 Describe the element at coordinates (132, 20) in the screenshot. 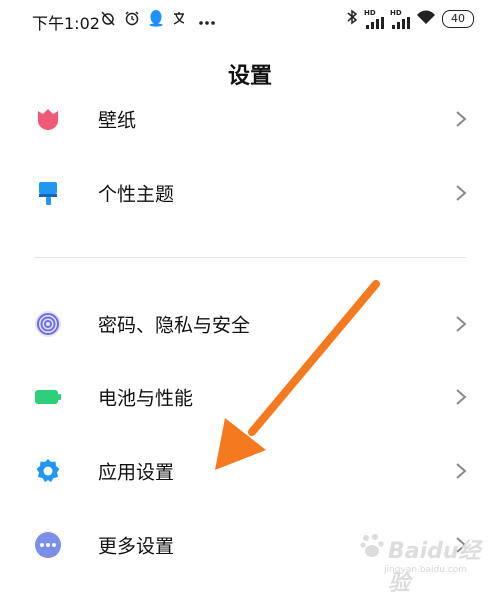

I see `alarm-clock-icon` at that location.